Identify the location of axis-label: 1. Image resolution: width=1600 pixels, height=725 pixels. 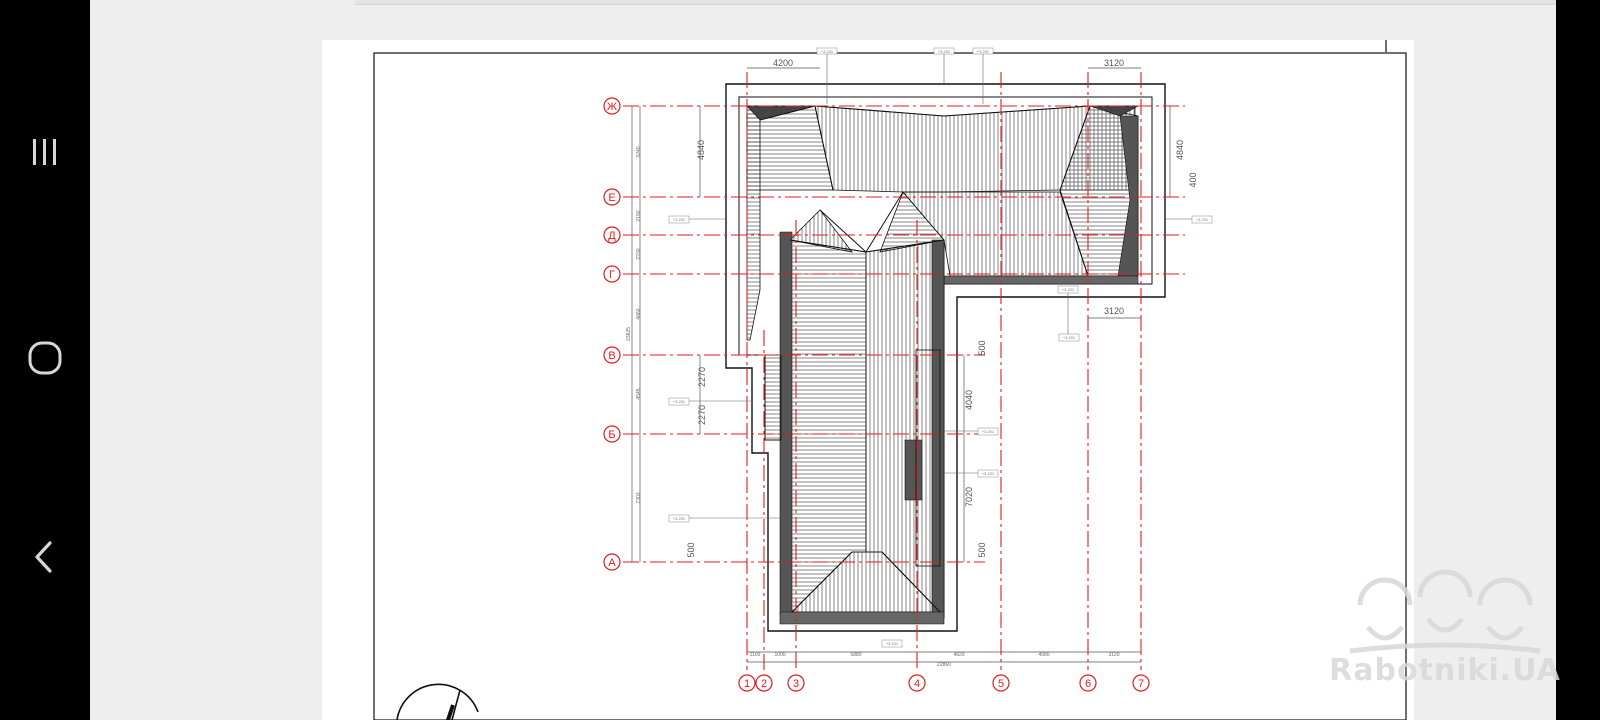
(747, 684).